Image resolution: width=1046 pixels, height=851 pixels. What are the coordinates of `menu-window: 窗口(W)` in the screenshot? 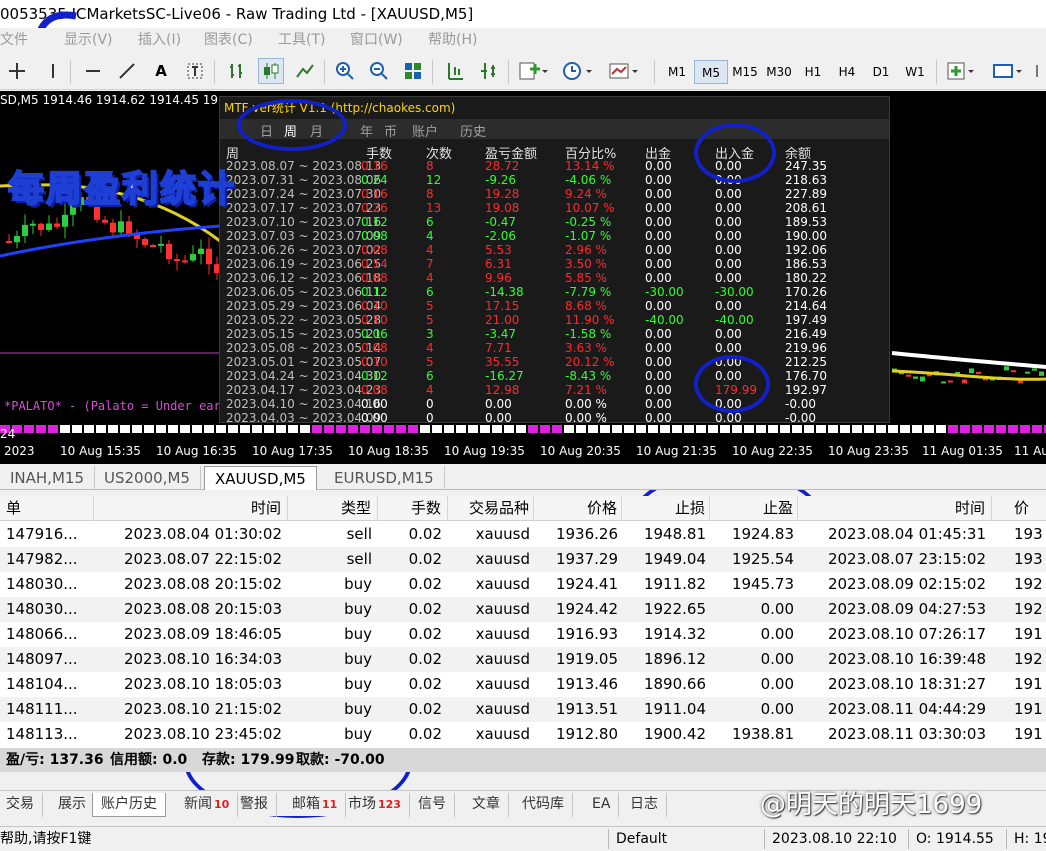 It's located at (376, 40).